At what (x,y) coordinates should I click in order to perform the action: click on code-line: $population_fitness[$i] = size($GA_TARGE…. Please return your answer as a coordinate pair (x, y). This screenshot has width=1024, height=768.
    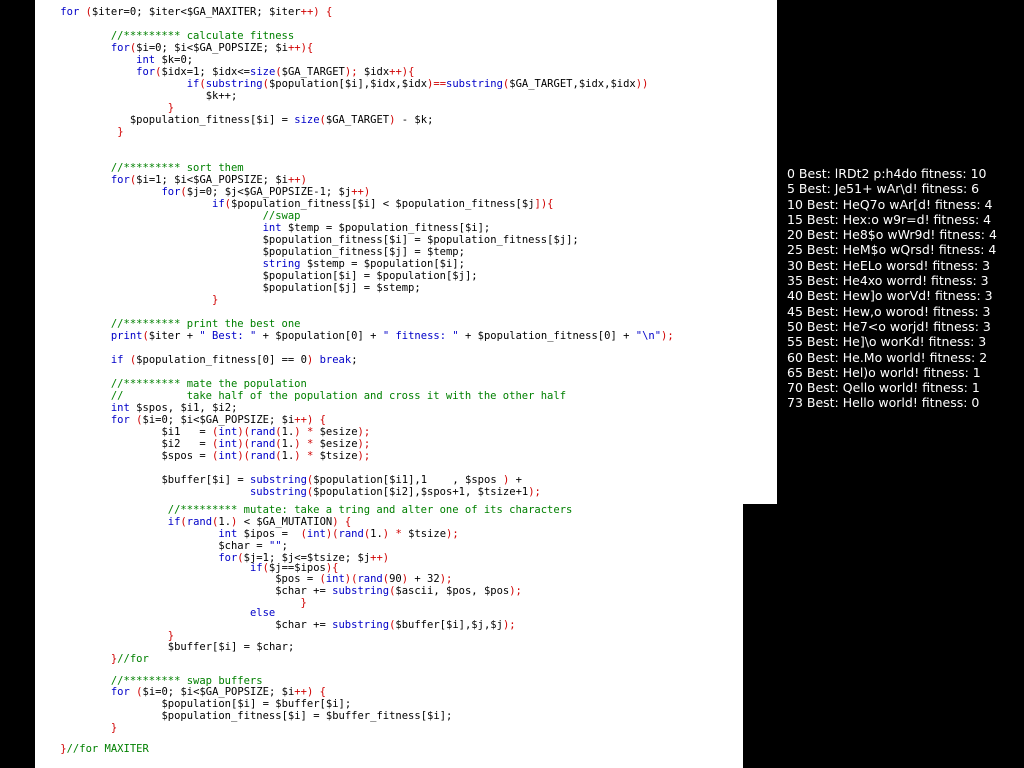
    Looking at the image, I should click on (281, 120).